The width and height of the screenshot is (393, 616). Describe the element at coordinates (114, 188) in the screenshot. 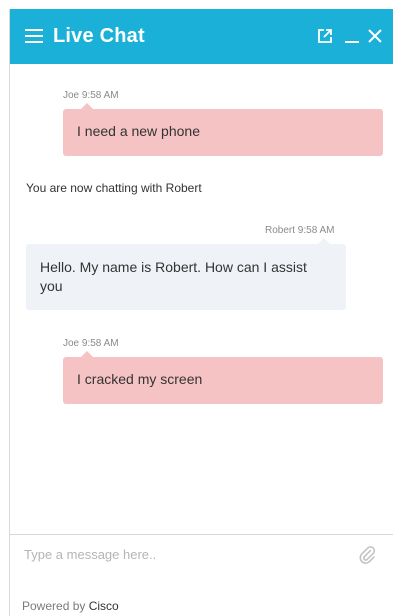

I see `system-message: You are now chatting with Robert` at that location.